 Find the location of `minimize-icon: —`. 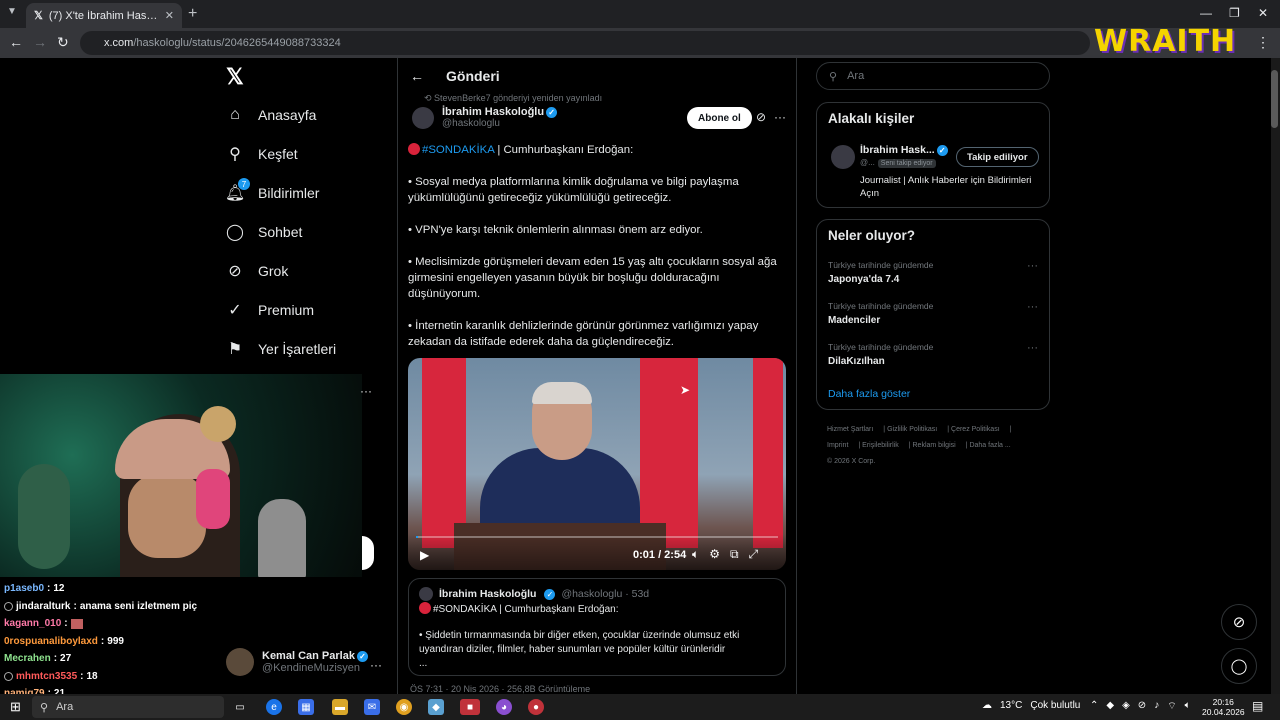

minimize-icon: — is located at coordinates (1206, 13).